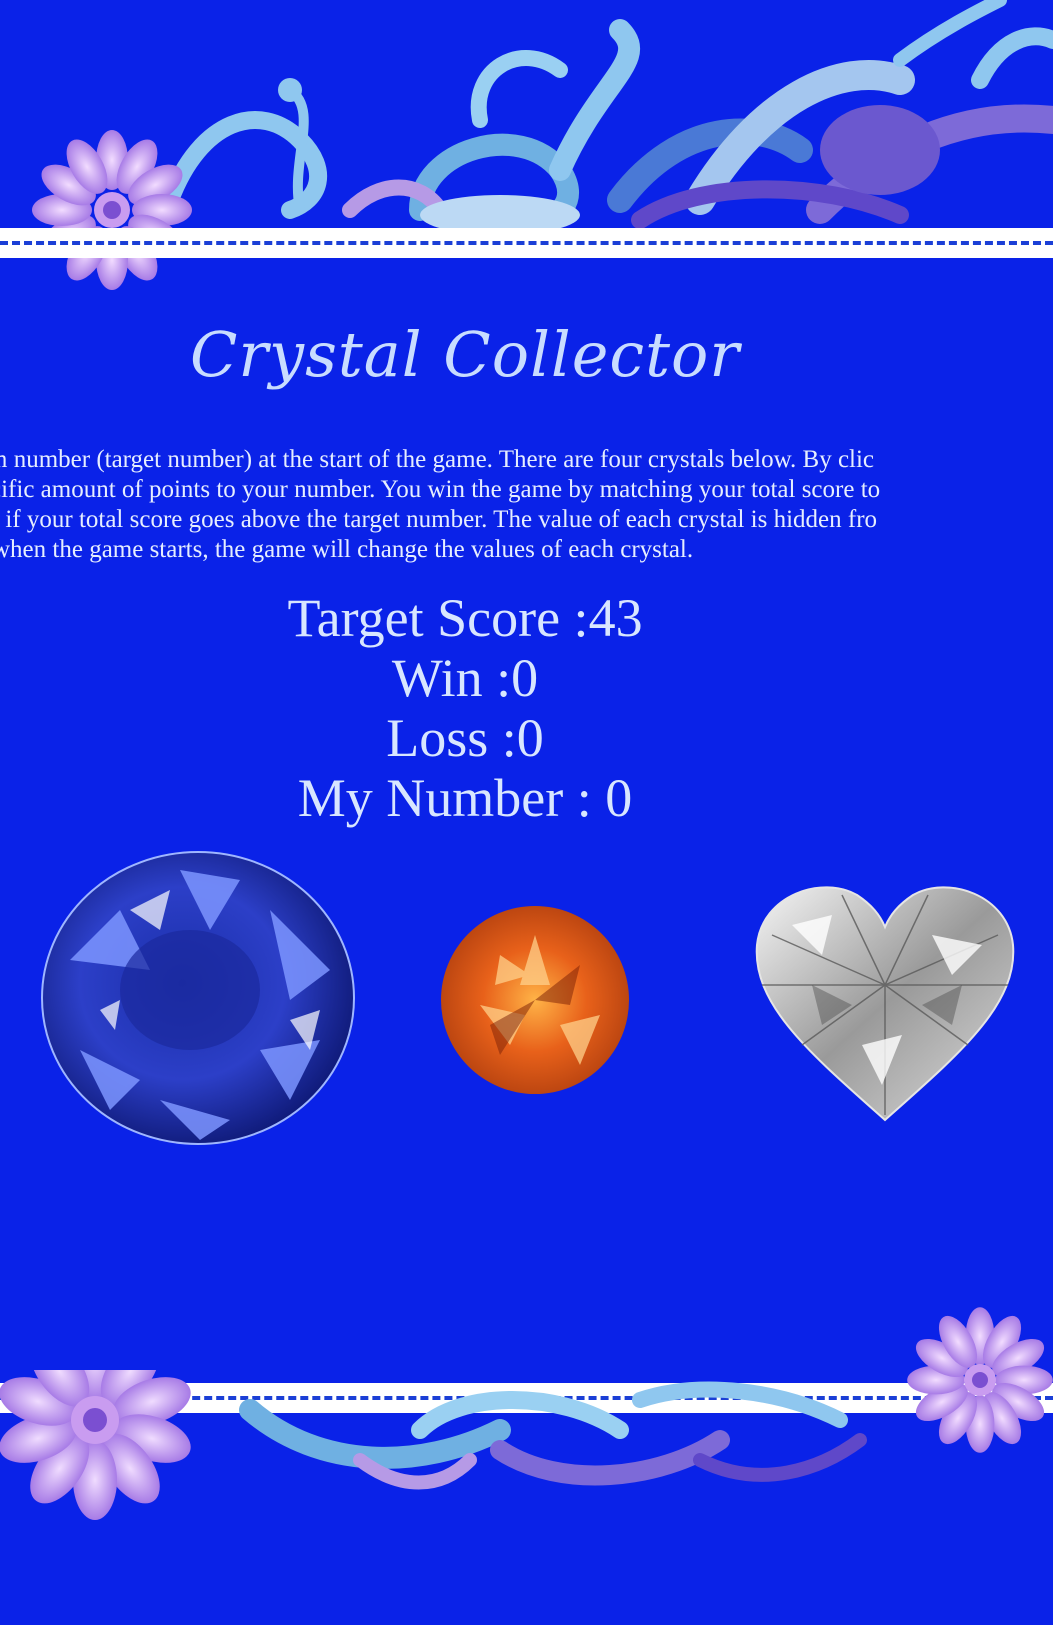 Image resolution: width=1053 pixels, height=1625 pixels. I want to click on my-number-value: 0, so click(619, 798).